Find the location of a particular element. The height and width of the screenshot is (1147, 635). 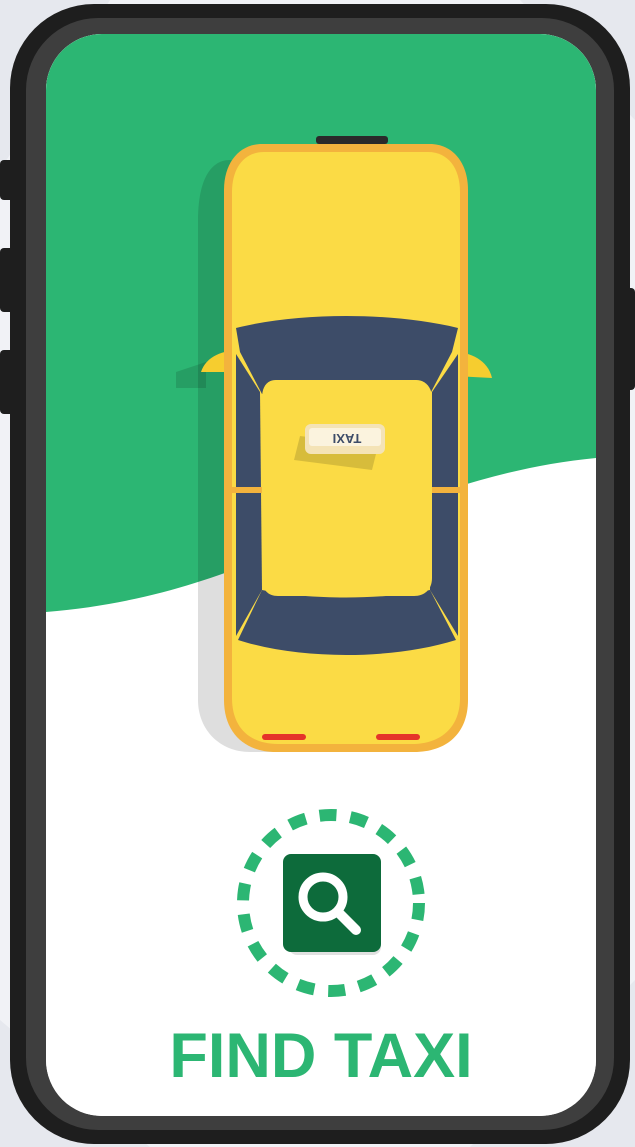

right-tail-light is located at coordinates (398, 737).